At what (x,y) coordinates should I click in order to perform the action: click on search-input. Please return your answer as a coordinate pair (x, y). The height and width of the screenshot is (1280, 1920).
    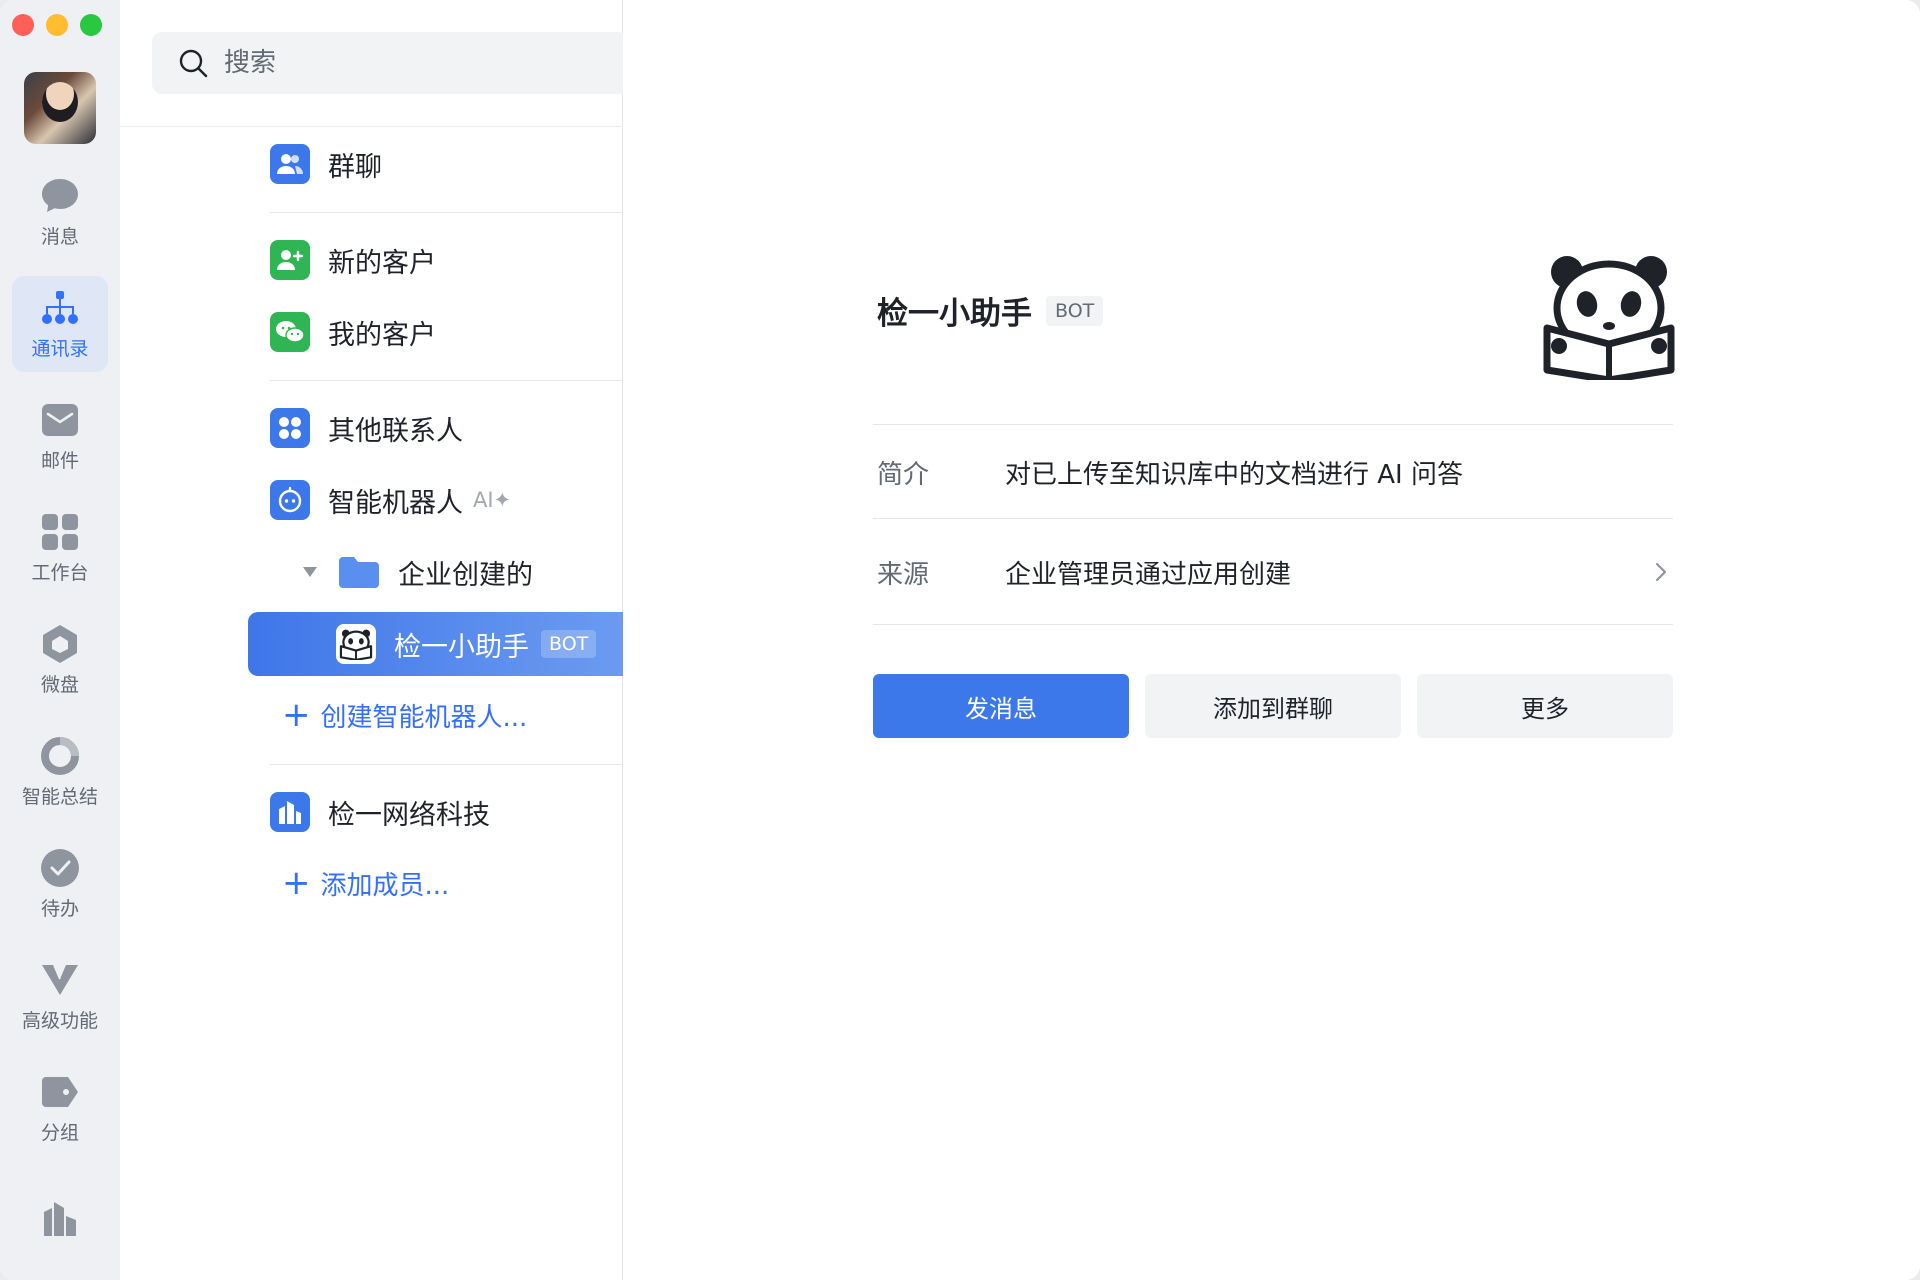
    Looking at the image, I should click on (414, 63).